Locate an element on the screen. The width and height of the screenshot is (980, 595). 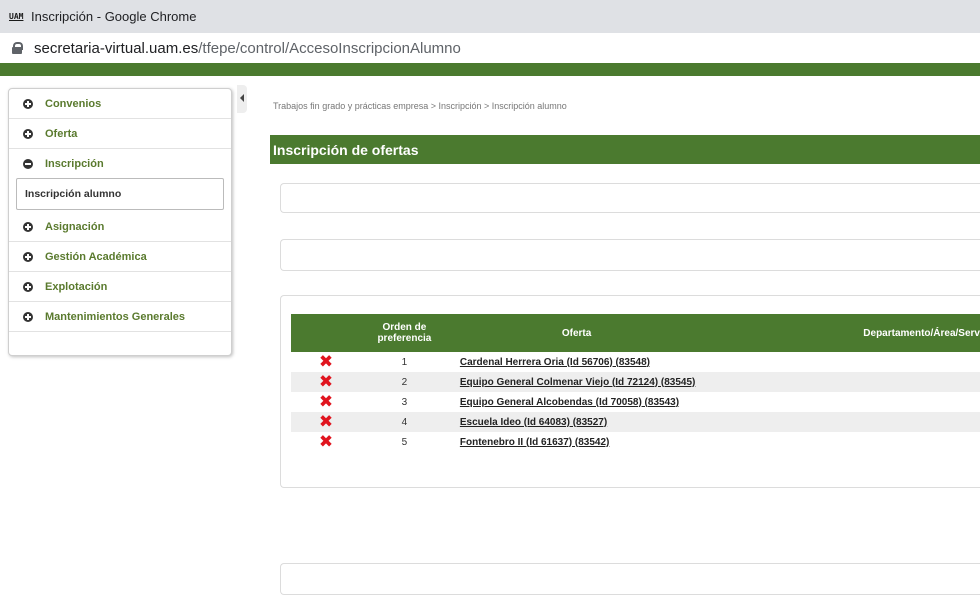
sidebar-item-explotacion: Explotación is located at coordinates (120, 287).